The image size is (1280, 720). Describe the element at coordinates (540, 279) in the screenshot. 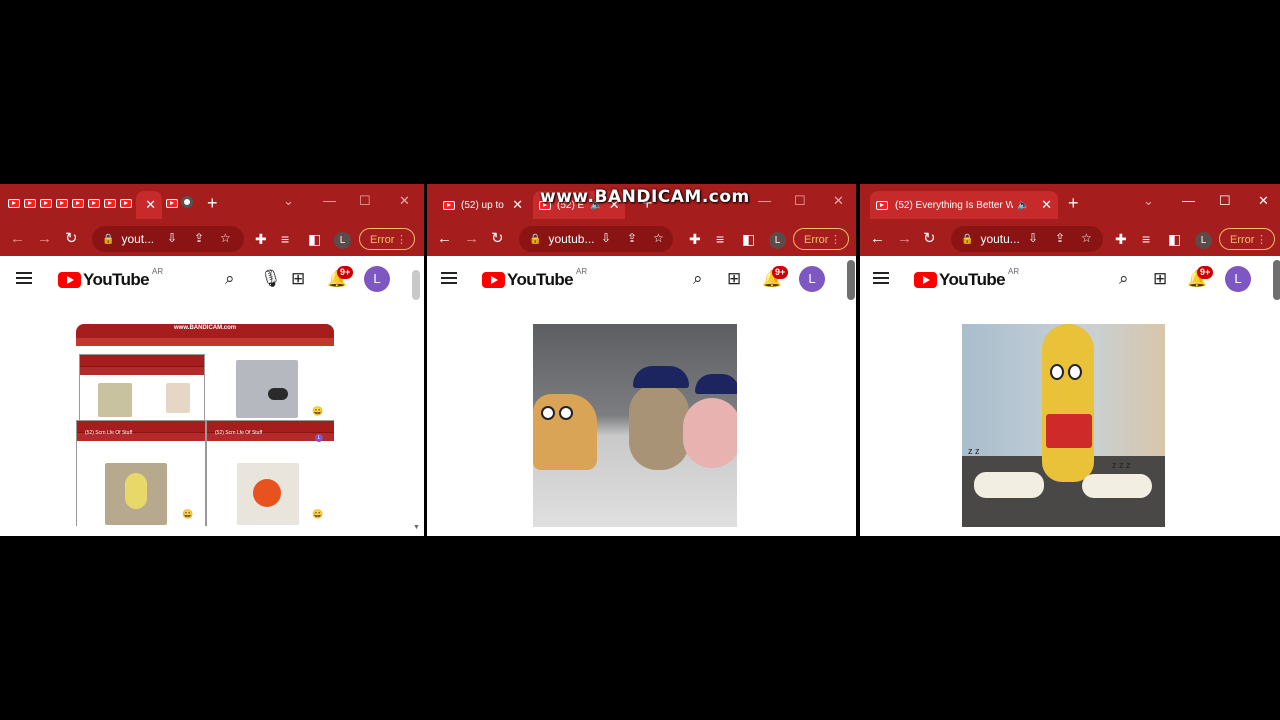

I see `logo-text: YouTube` at that location.